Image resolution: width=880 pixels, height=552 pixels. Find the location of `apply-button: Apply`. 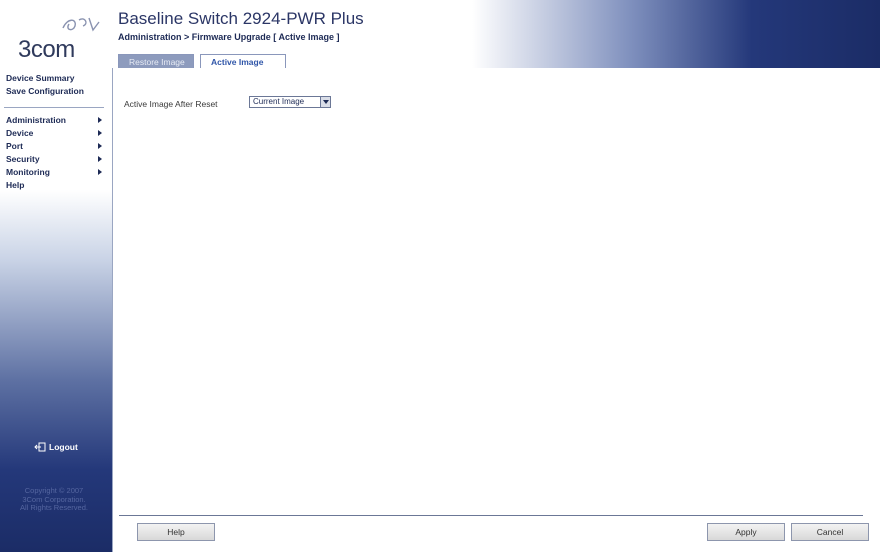

apply-button: Apply is located at coordinates (746, 532).